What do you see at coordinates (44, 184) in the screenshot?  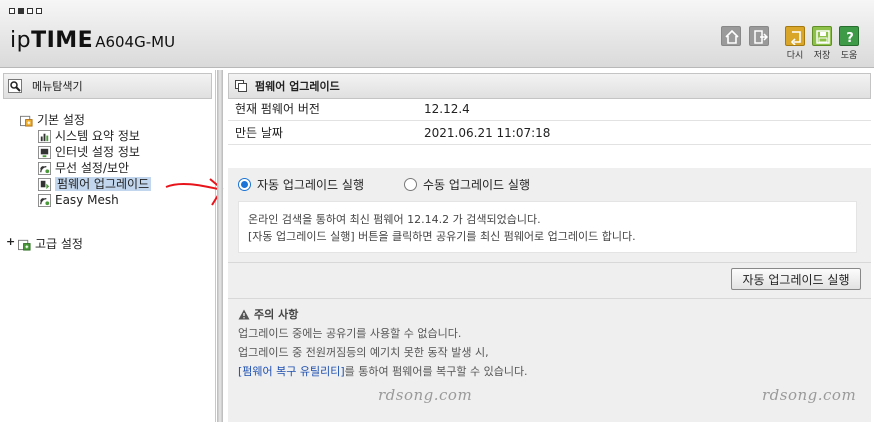 I see `firmware-icon` at bounding box center [44, 184].